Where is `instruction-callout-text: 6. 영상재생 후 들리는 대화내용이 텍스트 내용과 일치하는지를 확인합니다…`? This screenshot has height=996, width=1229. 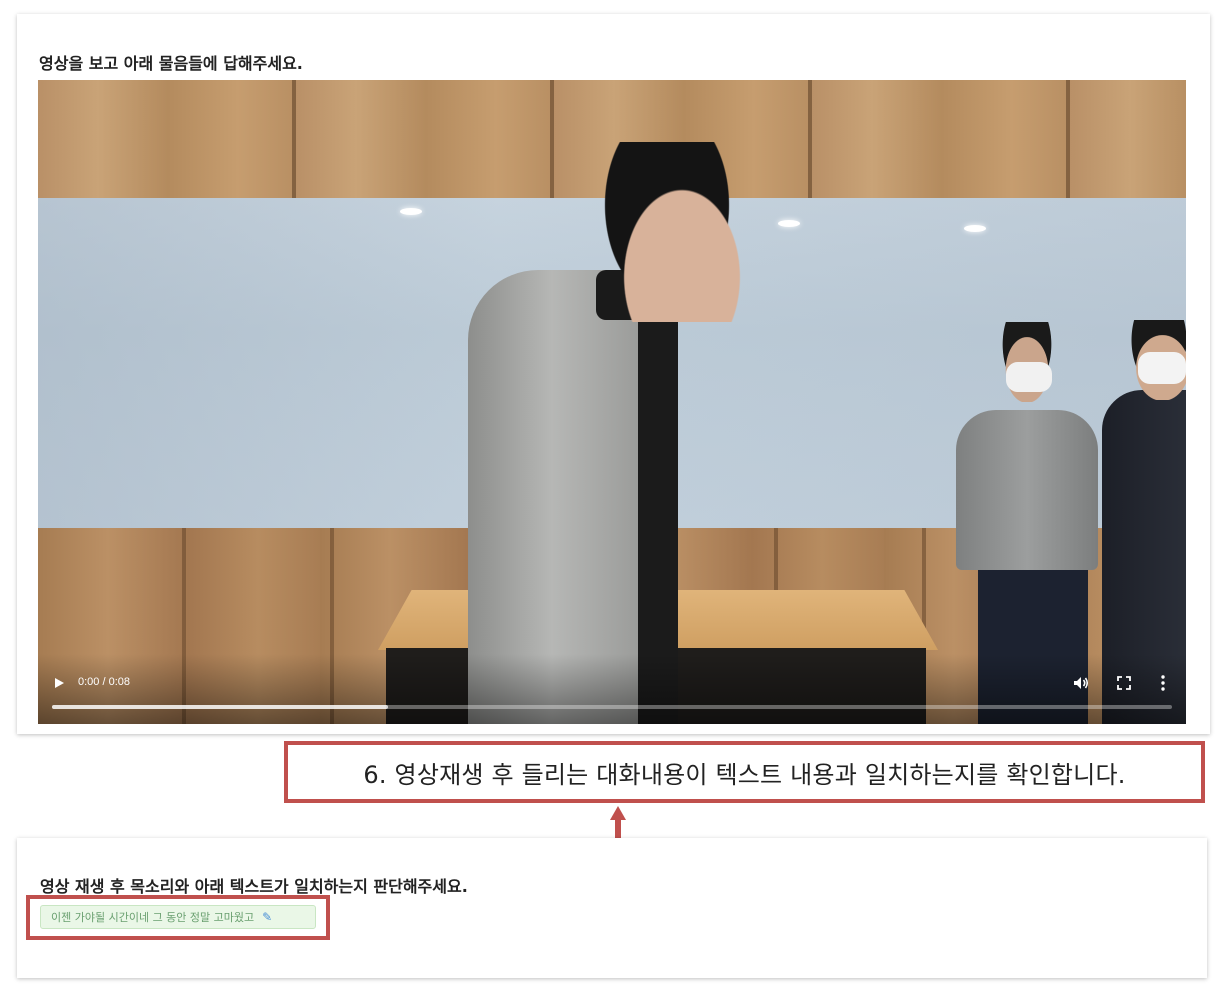
instruction-callout-text: 6. 영상재생 후 들리는 대화내용이 텍스트 내용과 일치하는지를 확인합니다… is located at coordinates (744, 774).